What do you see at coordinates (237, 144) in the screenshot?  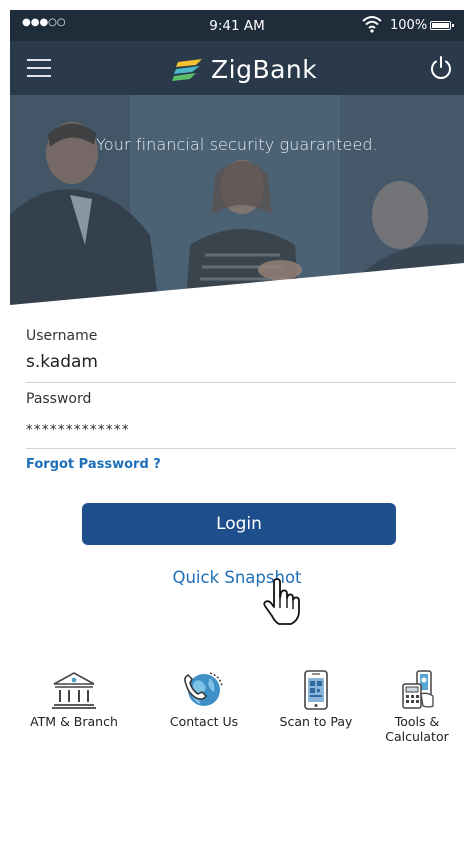 I see `hero-tagline: Your financial security guaranteed.` at bounding box center [237, 144].